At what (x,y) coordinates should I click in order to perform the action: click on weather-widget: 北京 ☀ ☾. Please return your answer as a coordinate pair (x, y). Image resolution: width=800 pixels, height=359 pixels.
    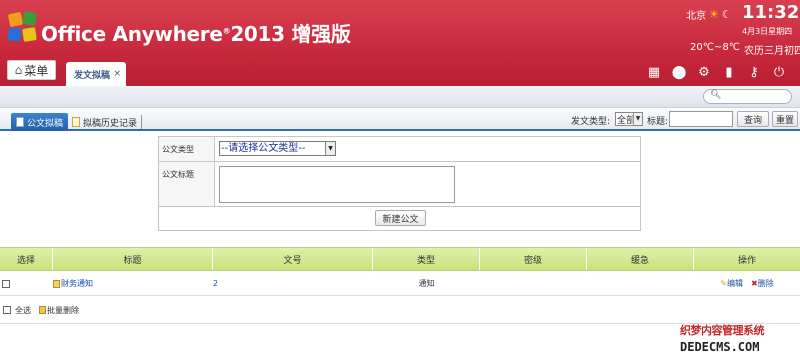
    Looking at the image, I should click on (709, 14).